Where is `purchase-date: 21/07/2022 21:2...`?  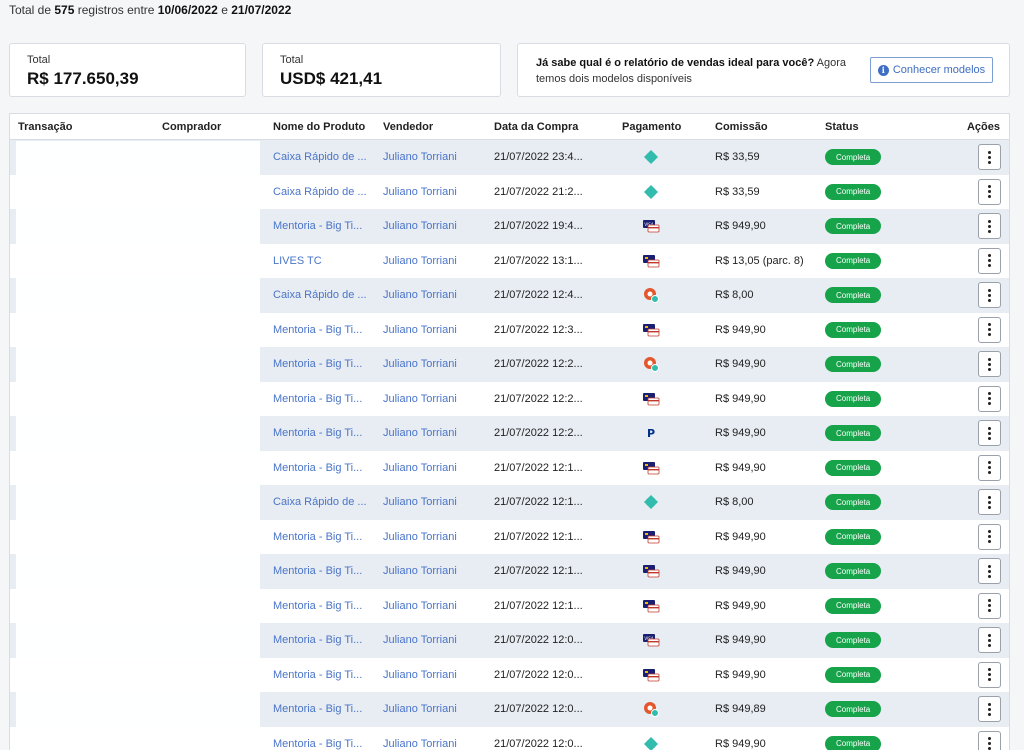 purchase-date: 21/07/2022 21:2... is located at coordinates (538, 191).